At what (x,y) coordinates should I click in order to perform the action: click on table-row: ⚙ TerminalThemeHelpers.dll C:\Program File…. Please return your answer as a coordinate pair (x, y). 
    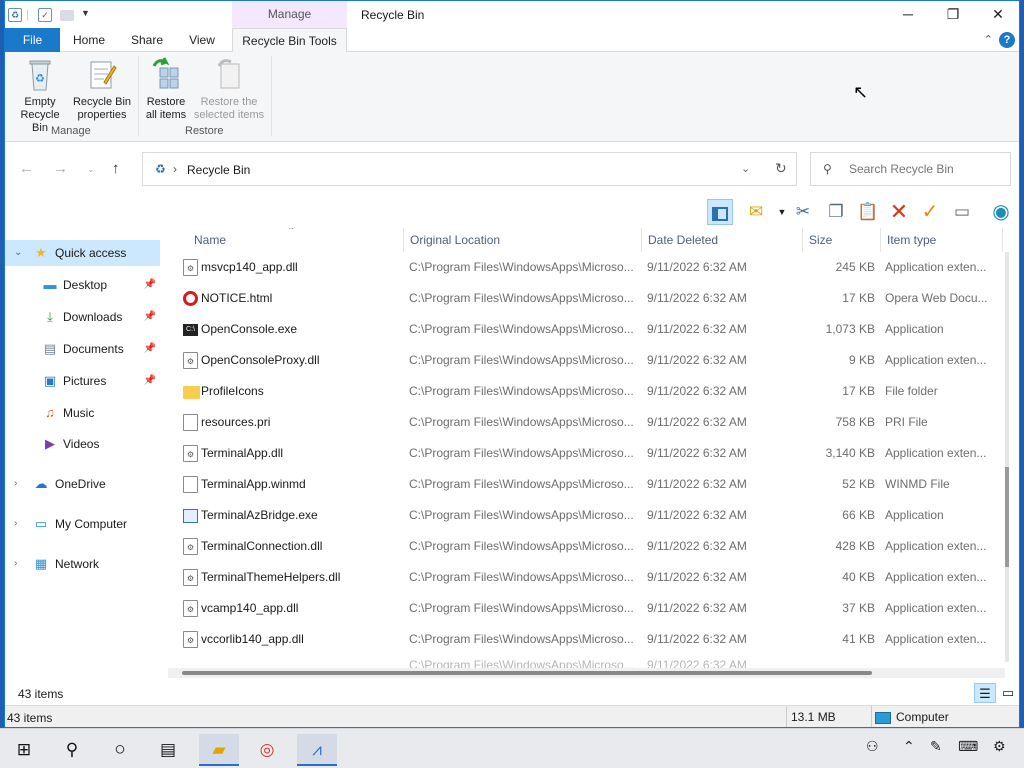
    Looking at the image, I should click on (584, 577).